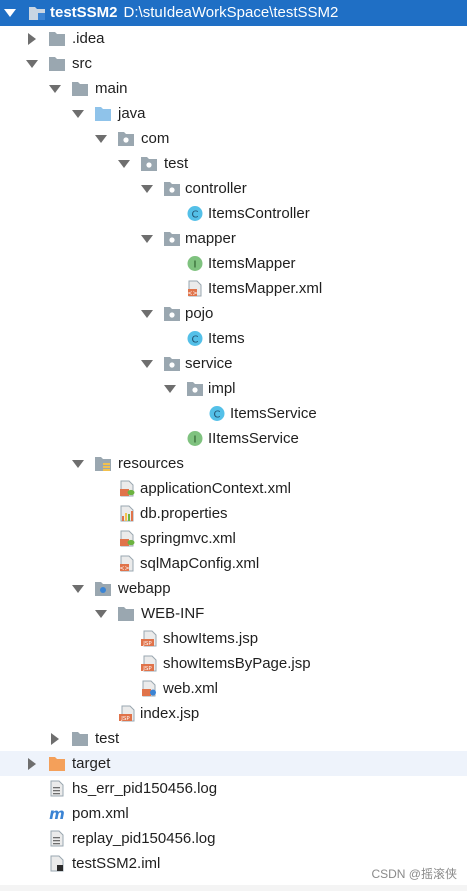  I want to click on tree-label: webapp, so click(144, 588).